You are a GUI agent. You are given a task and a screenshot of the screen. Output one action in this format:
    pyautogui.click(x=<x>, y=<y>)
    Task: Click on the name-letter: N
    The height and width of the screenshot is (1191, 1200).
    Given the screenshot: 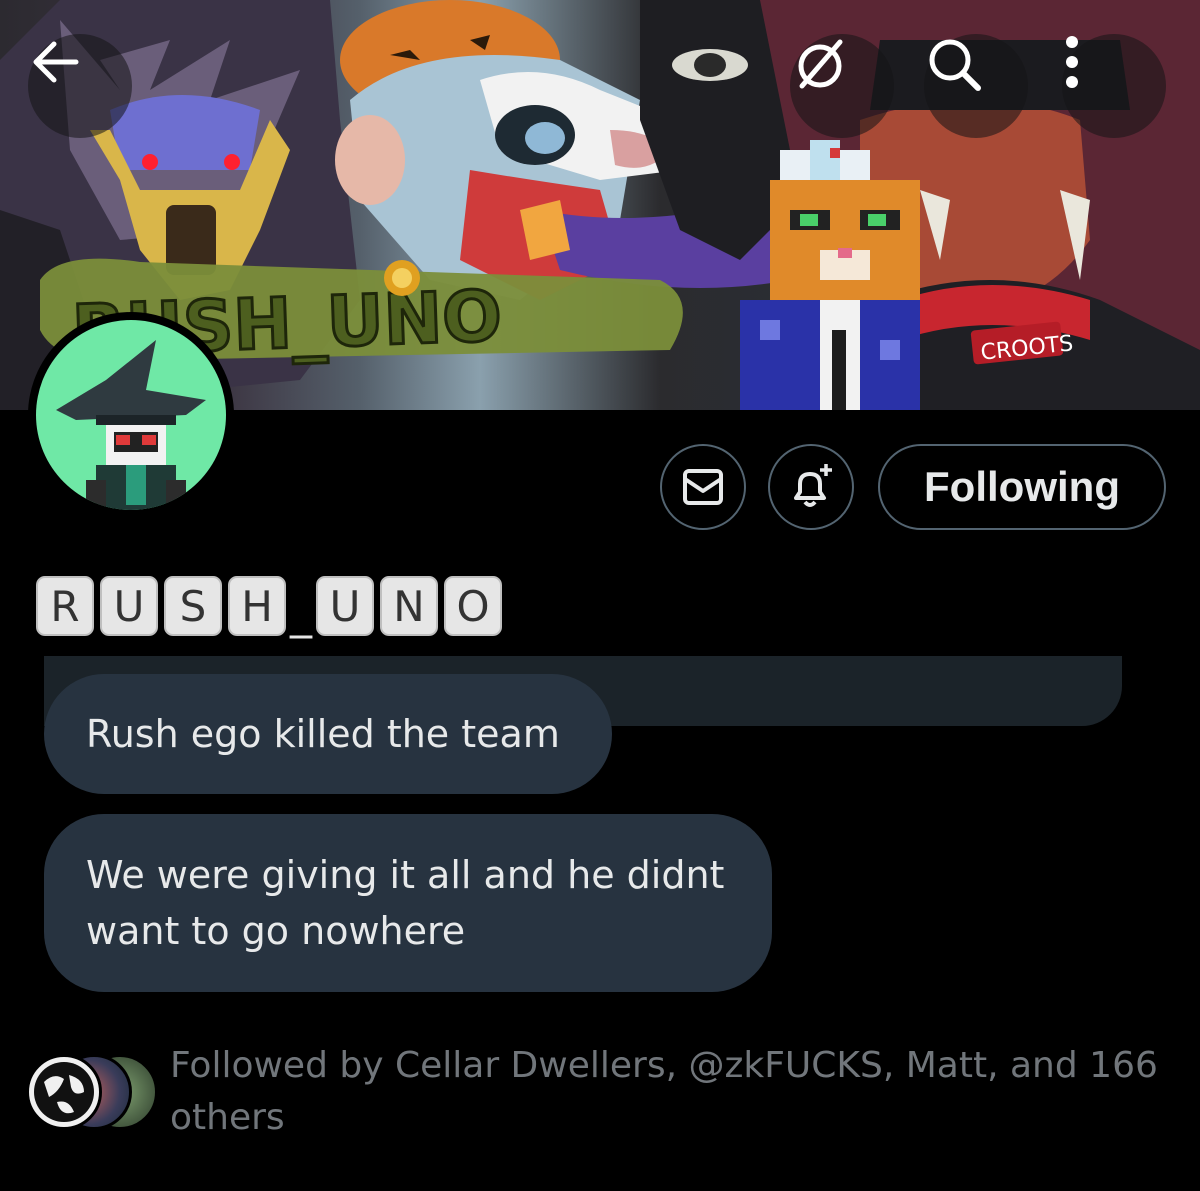 What is the action you would take?
    pyautogui.click(x=409, y=606)
    